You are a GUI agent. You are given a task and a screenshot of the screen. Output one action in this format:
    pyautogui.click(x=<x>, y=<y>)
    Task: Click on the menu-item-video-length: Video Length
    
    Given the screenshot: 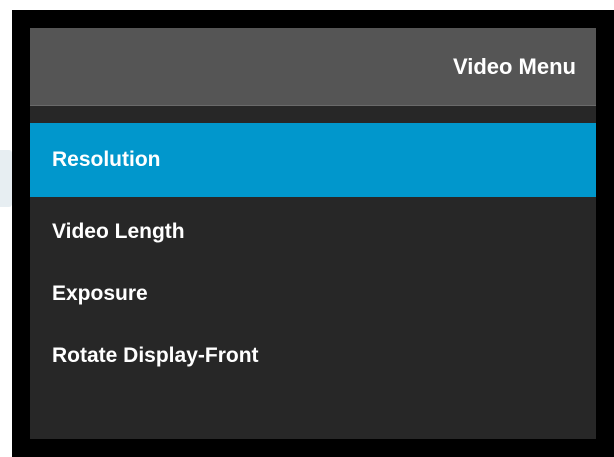 What is the action you would take?
    pyautogui.click(x=313, y=232)
    